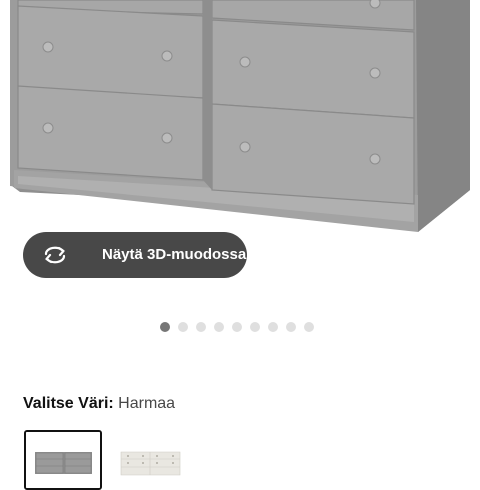  I want to click on carousel-dots, so click(237, 327).